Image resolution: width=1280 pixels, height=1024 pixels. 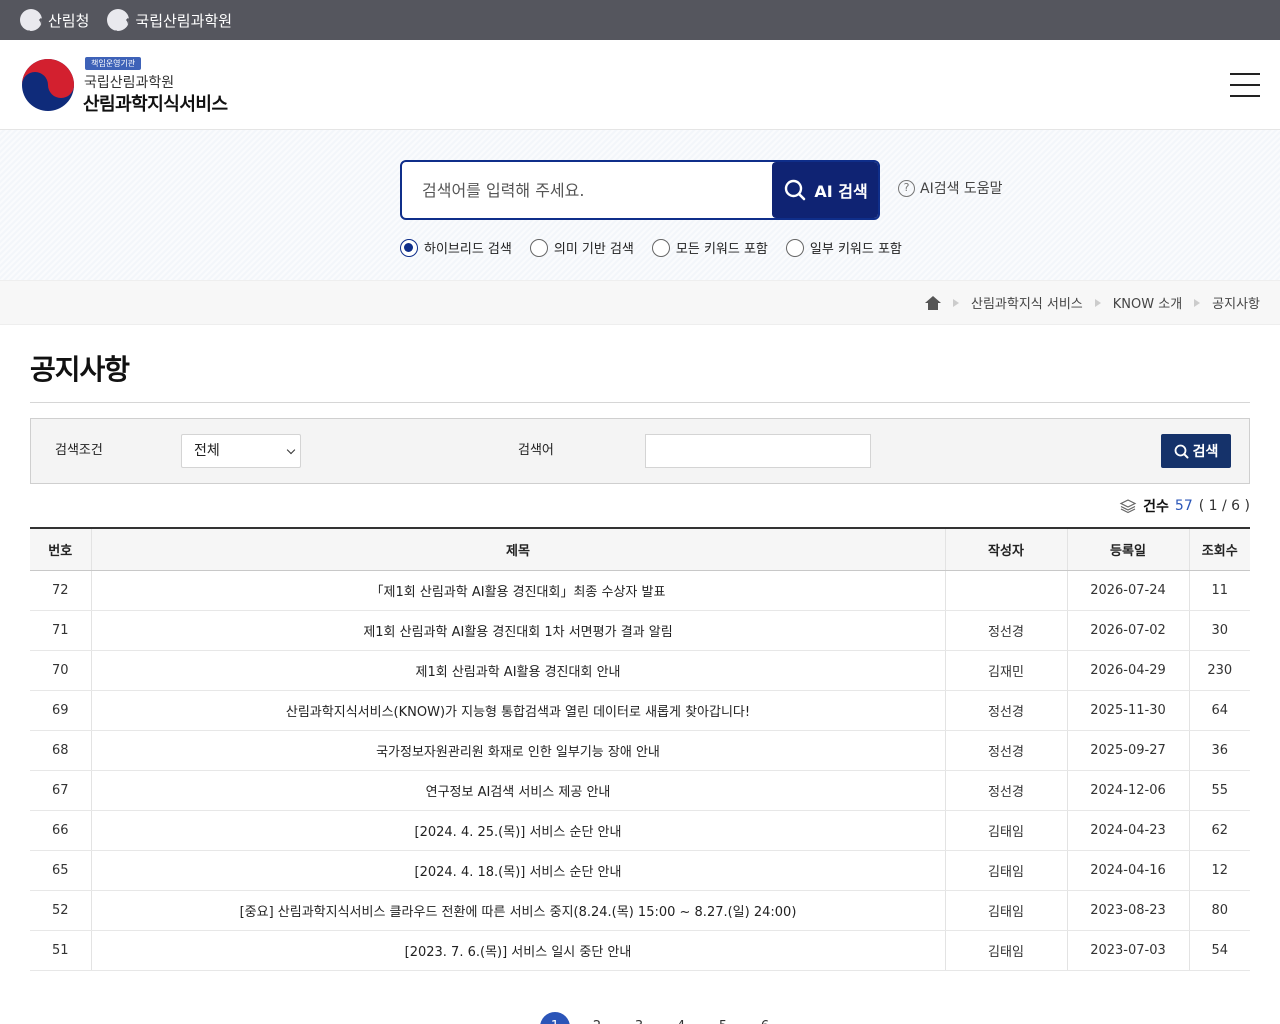 What do you see at coordinates (961, 189) in the screenshot?
I see `ai-search-help-label: AI검색 도움말` at bounding box center [961, 189].